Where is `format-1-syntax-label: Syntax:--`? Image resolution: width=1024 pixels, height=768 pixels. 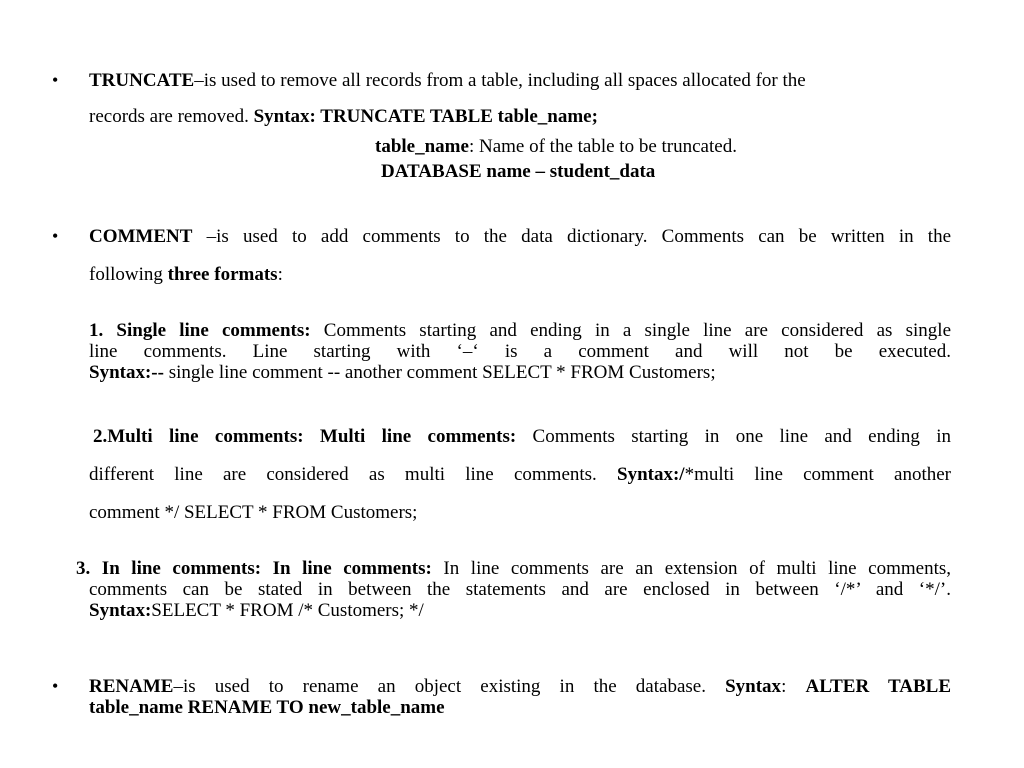 format-1-syntax-label: Syntax:-- is located at coordinates (126, 372).